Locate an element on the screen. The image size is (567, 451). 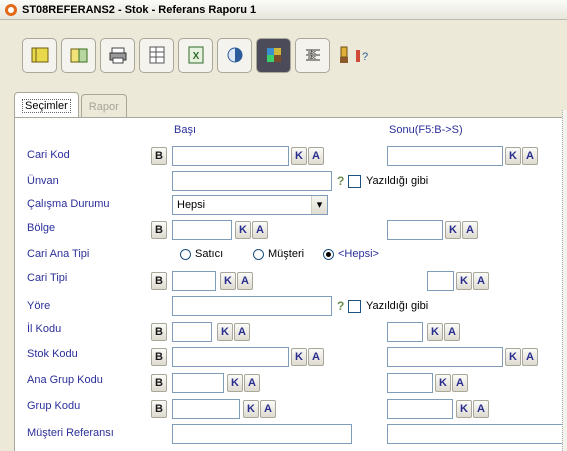
bolge-a-button: A is located at coordinates (260, 230).